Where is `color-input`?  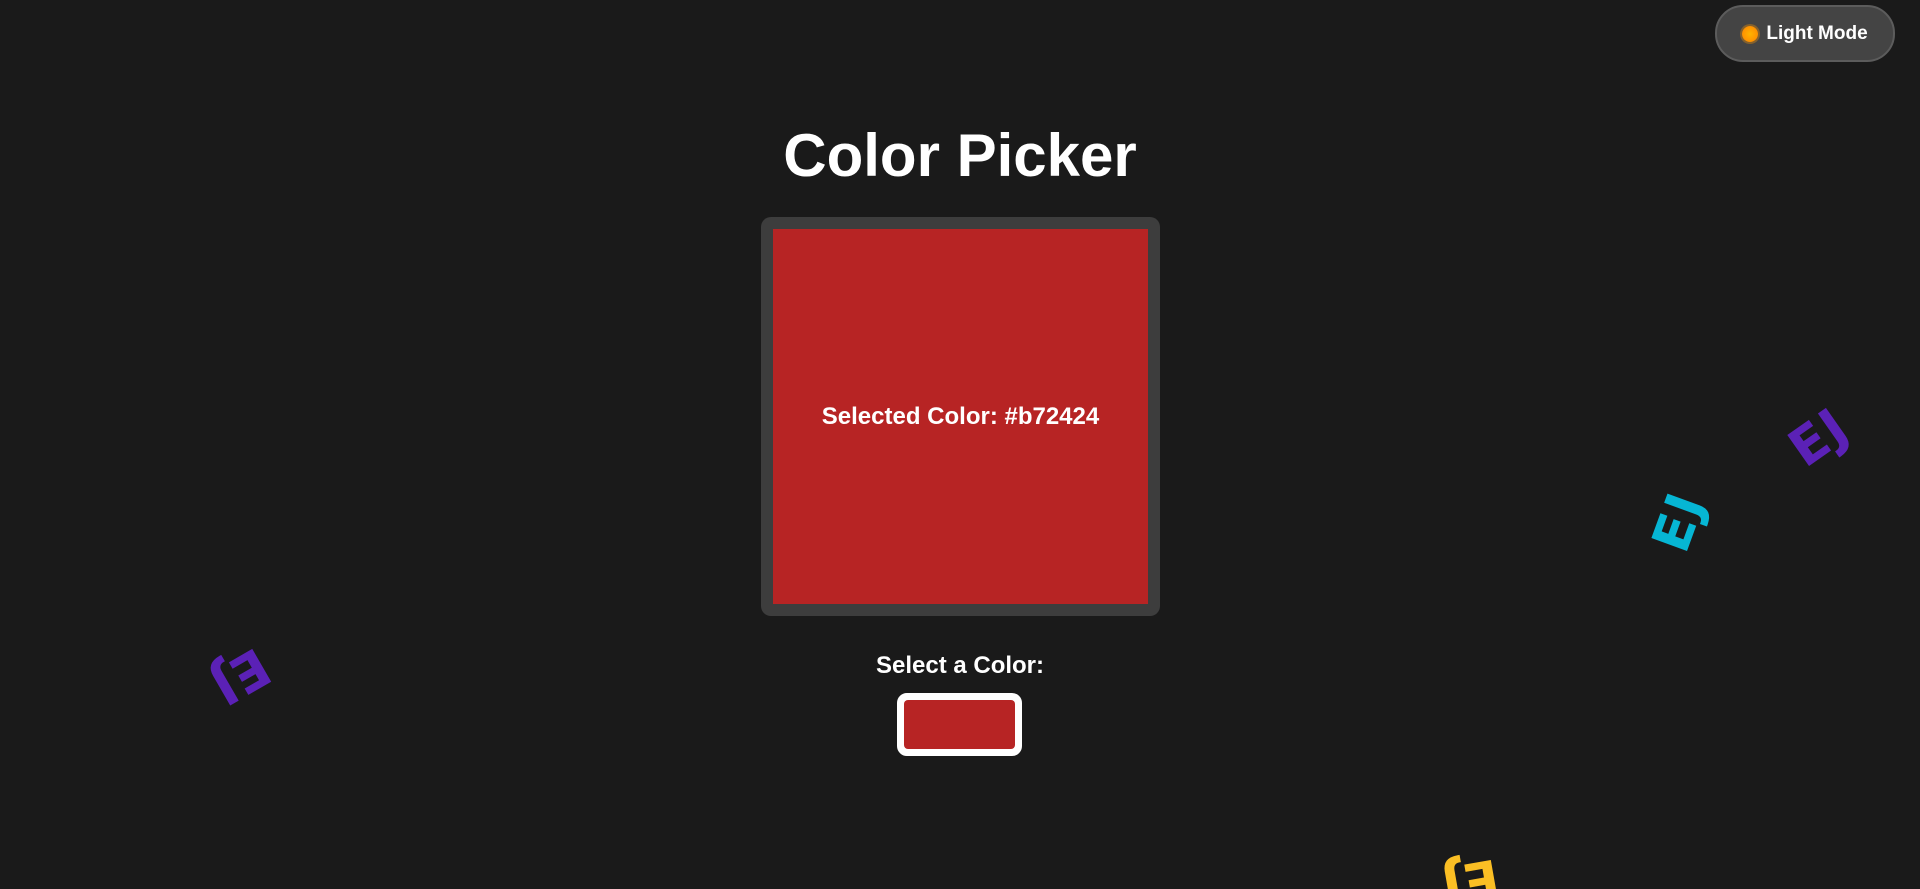
color-input is located at coordinates (959, 724).